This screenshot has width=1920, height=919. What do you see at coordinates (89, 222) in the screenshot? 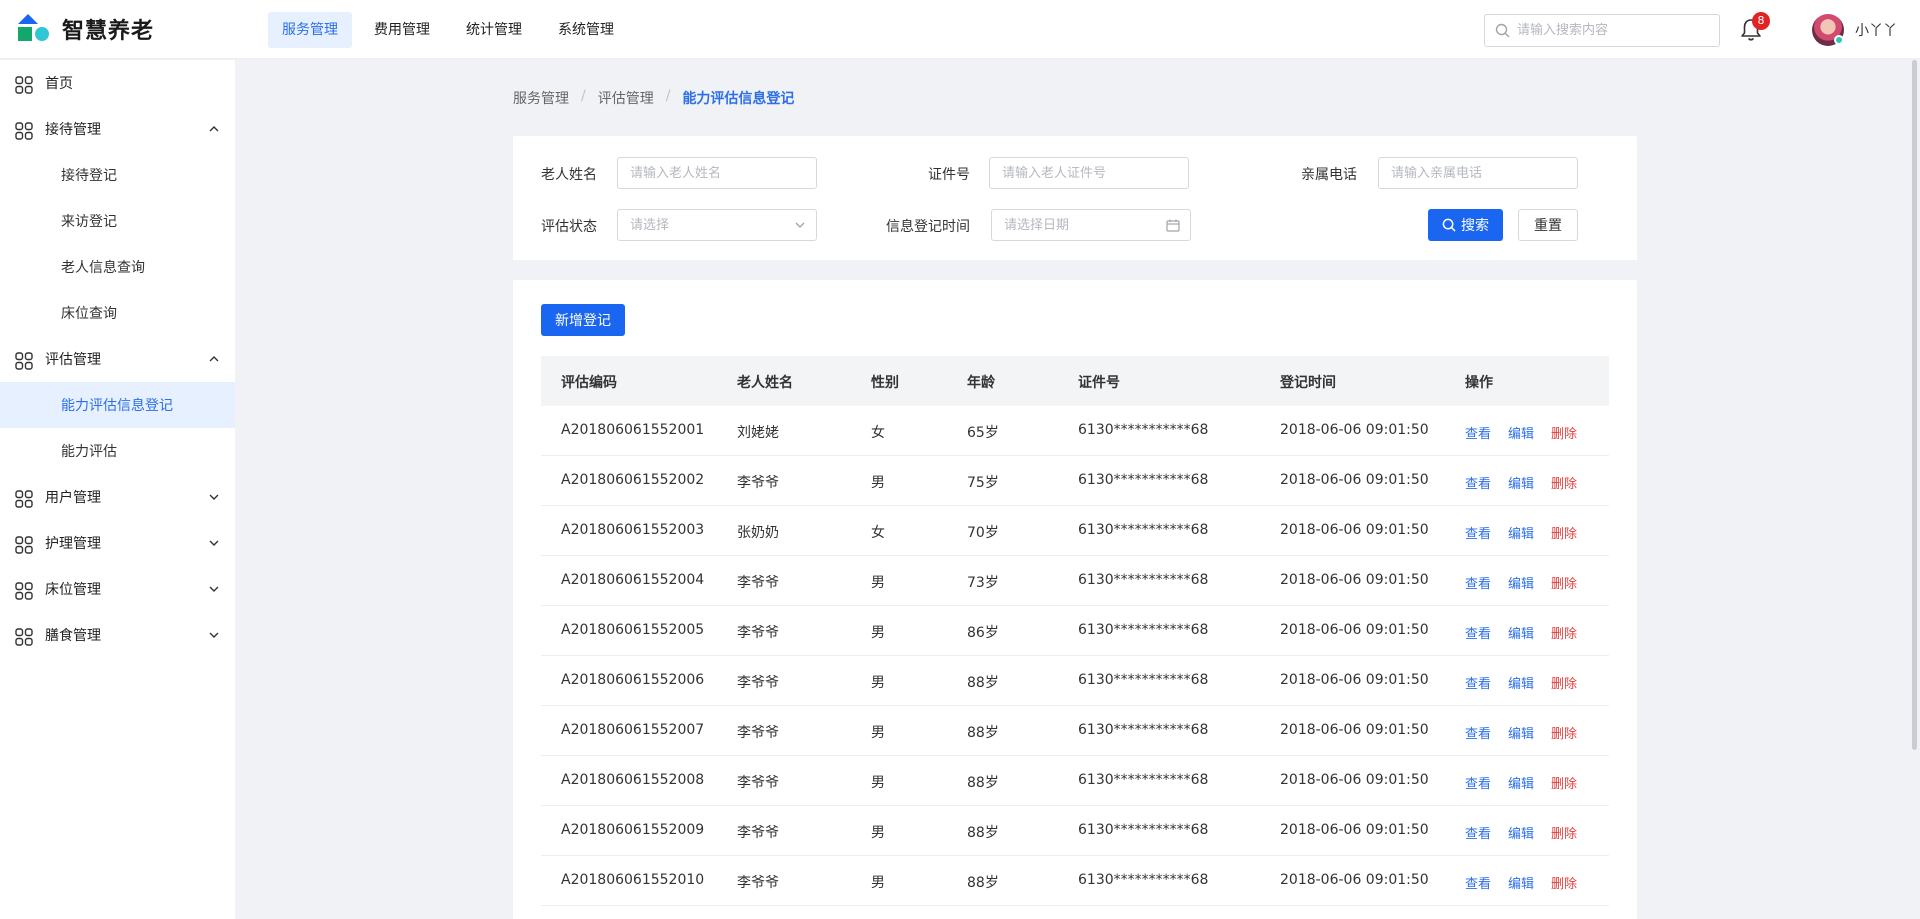
I see `sidebar-item-label: 来访登记` at bounding box center [89, 222].